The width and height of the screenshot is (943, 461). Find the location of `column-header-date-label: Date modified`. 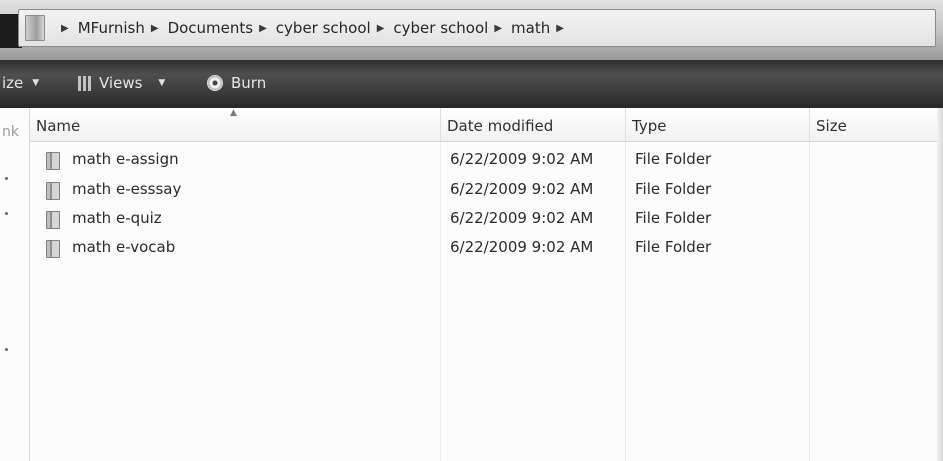

column-header-date-label: Date modified is located at coordinates (500, 126).